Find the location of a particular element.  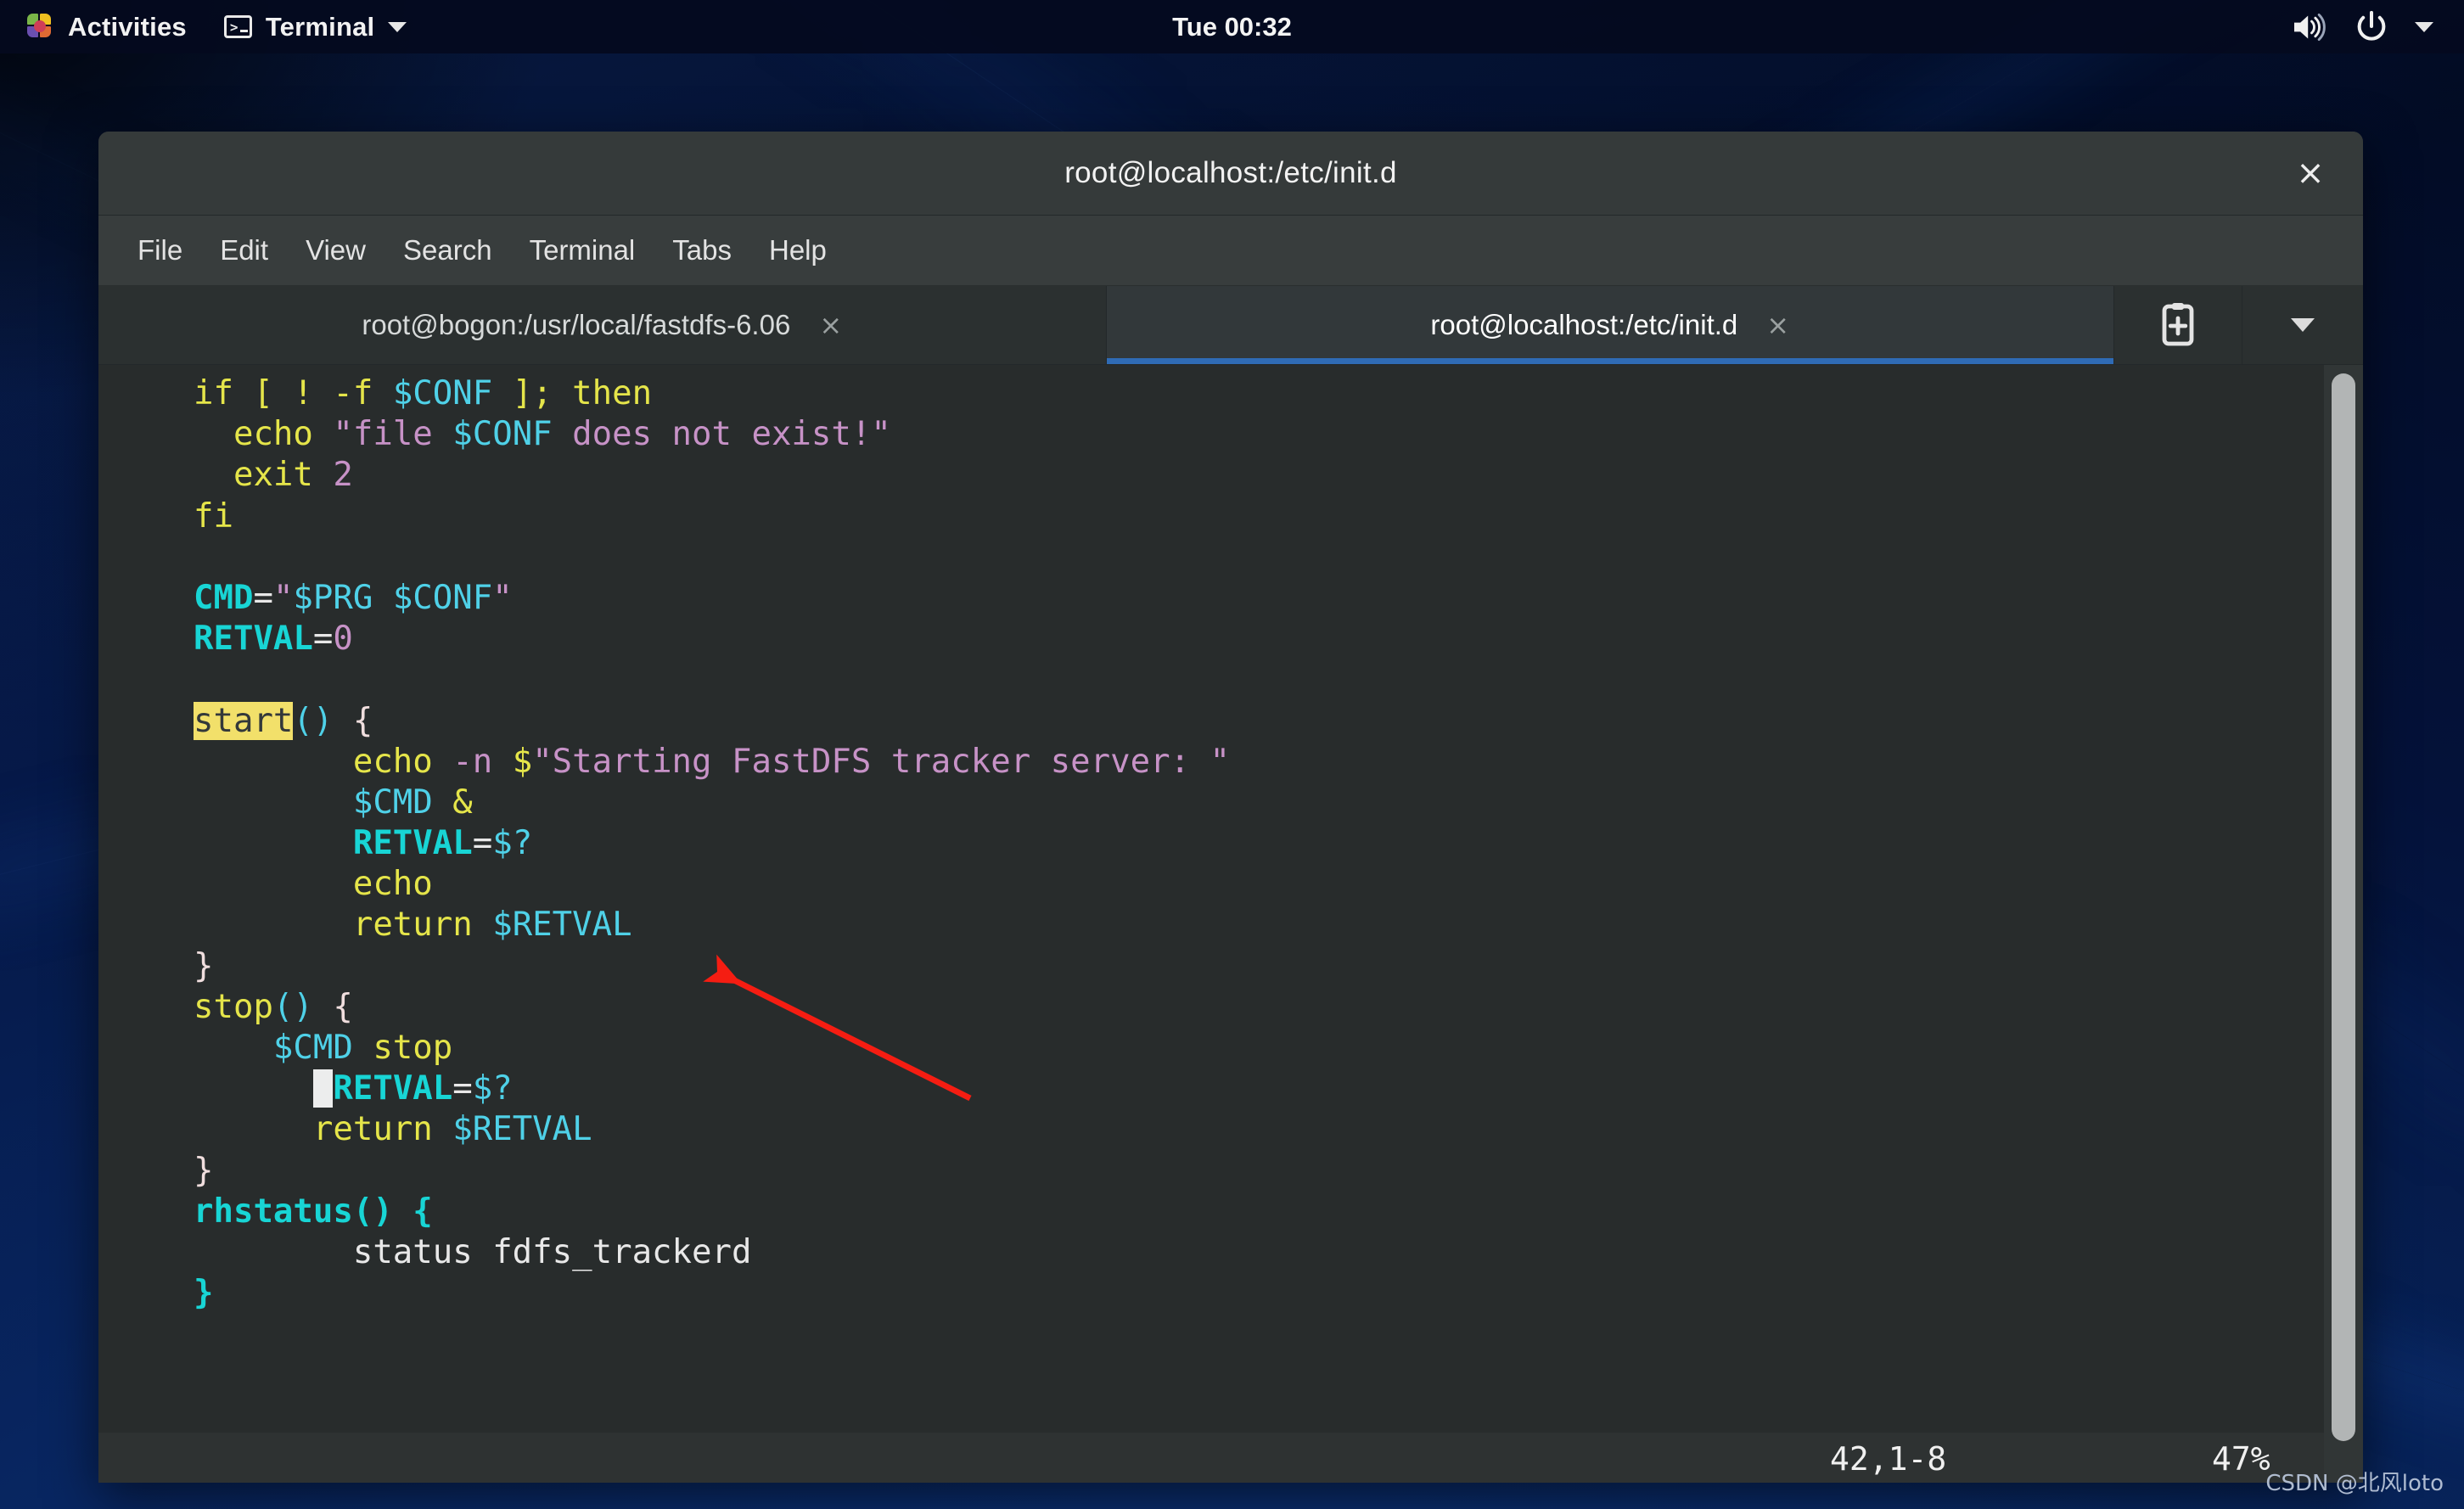

scroll-percent: 47% is located at coordinates (2241, 1459).